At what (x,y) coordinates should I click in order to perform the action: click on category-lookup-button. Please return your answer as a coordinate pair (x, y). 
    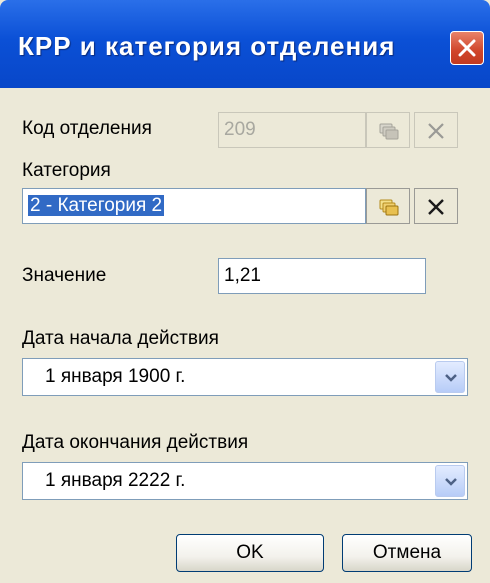
    Looking at the image, I should click on (388, 206).